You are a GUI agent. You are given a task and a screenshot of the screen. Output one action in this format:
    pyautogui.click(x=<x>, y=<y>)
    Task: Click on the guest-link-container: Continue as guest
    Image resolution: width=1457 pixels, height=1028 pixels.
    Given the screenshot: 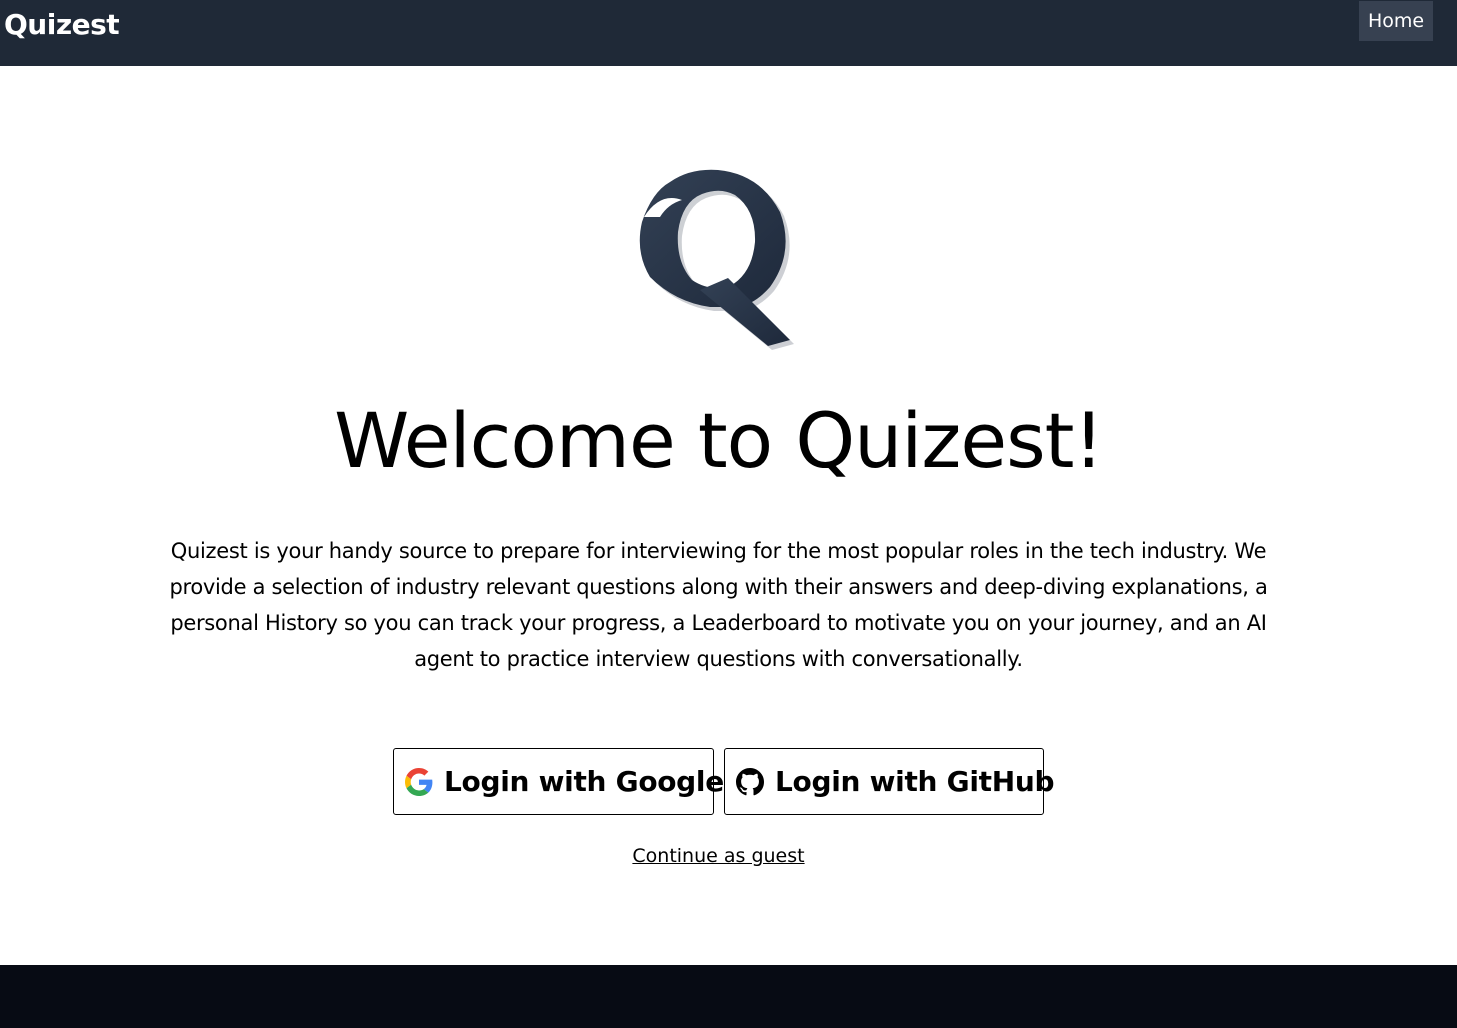 What is the action you would take?
    pyautogui.click(x=718, y=856)
    